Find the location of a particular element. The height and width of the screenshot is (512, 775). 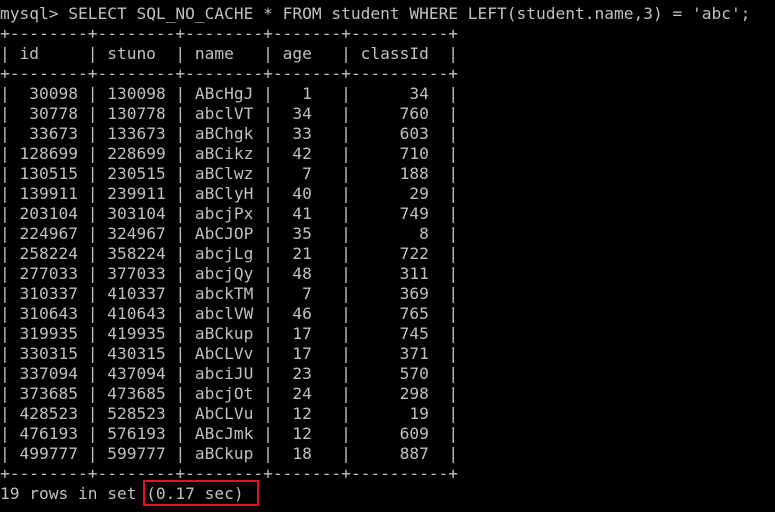

table-cell: | abclVT is located at coordinates (219, 113).